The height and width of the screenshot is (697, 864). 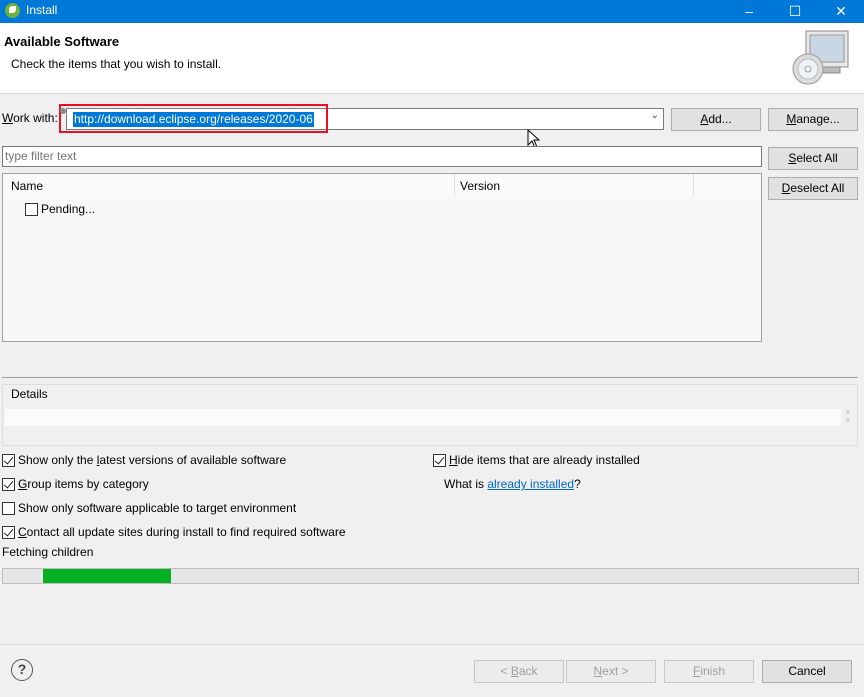 What do you see at coordinates (432, 11) in the screenshot?
I see `title-bar: Install – ☐ ✕` at bounding box center [432, 11].